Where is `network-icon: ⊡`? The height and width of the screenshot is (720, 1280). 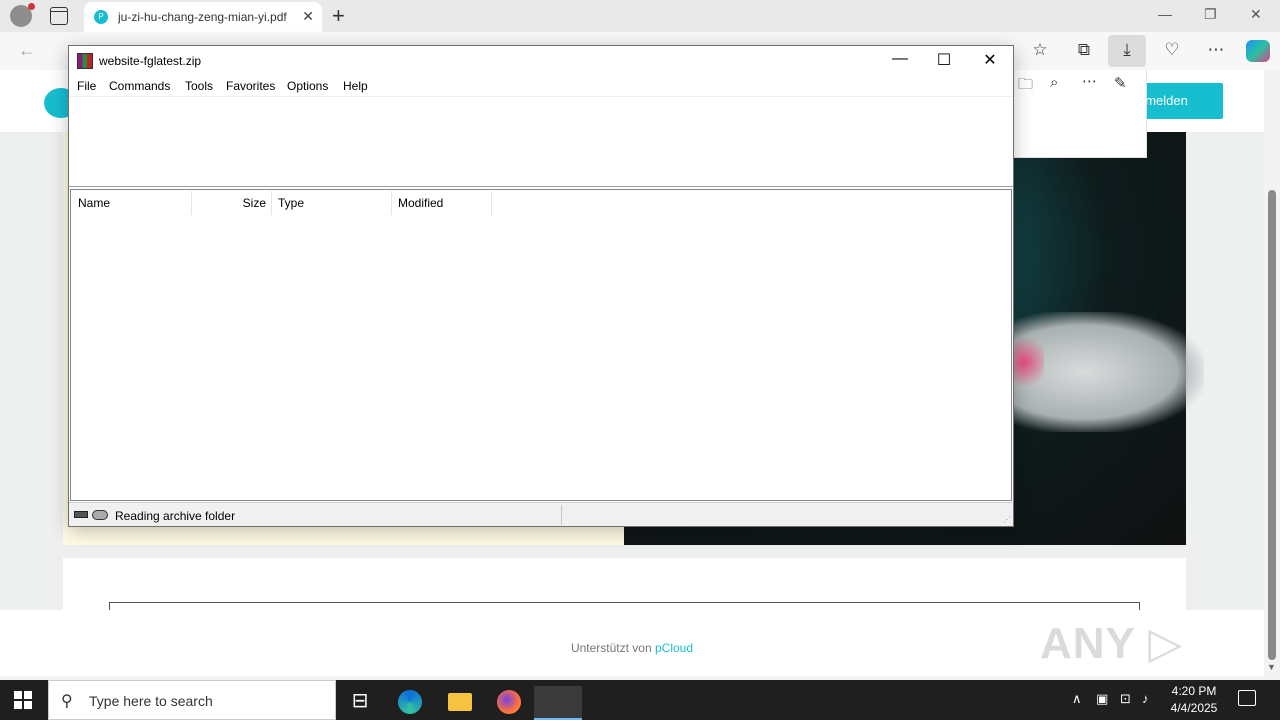
network-icon: ⊡ is located at coordinates (1125, 699).